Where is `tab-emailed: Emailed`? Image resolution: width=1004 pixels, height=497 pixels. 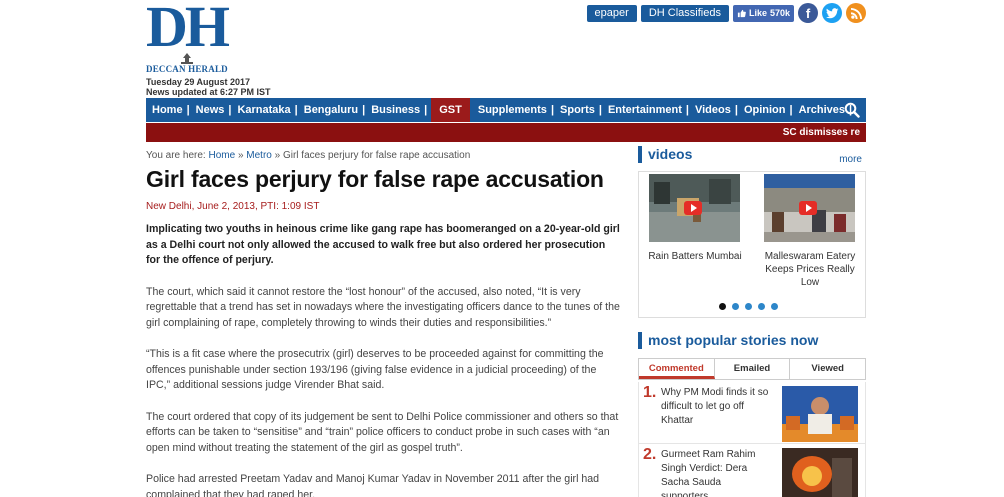 tab-emailed: Emailed is located at coordinates (753, 369).